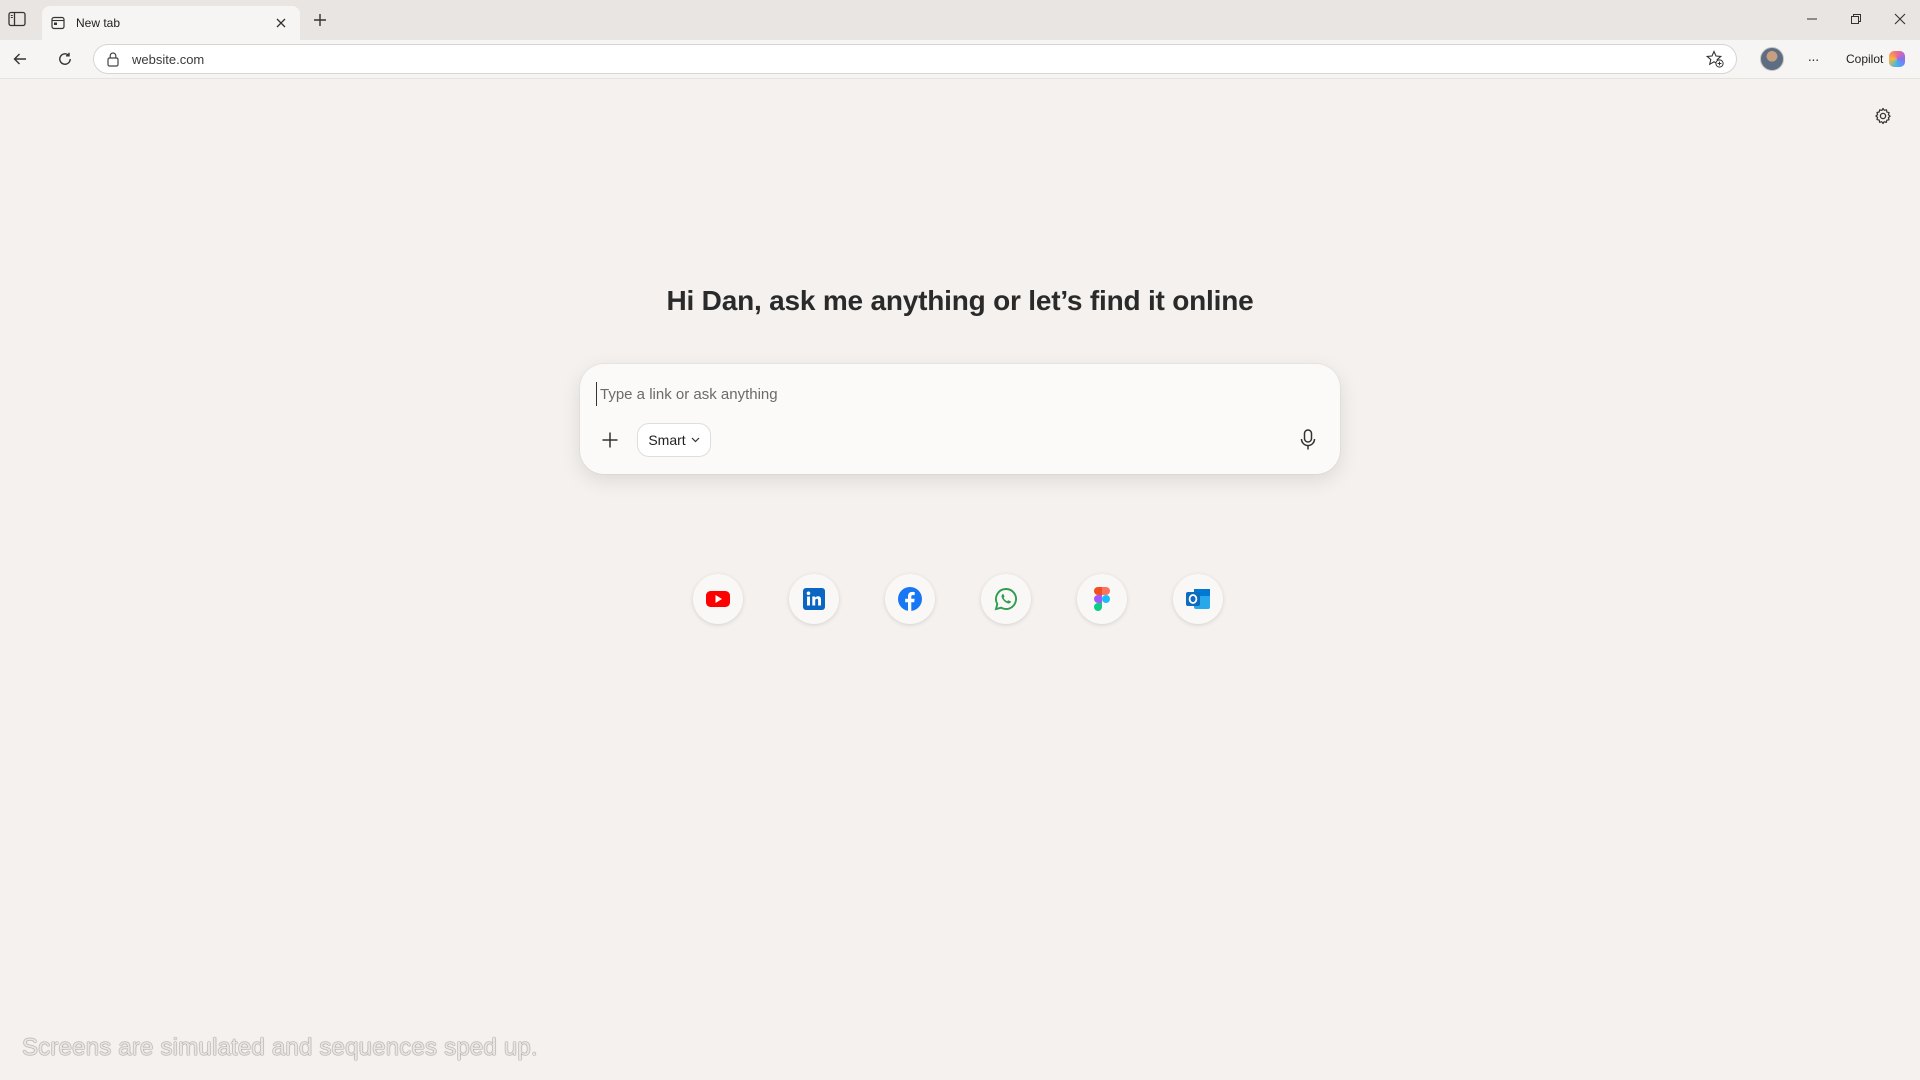  I want to click on quick-link-facebook, so click(910, 599).